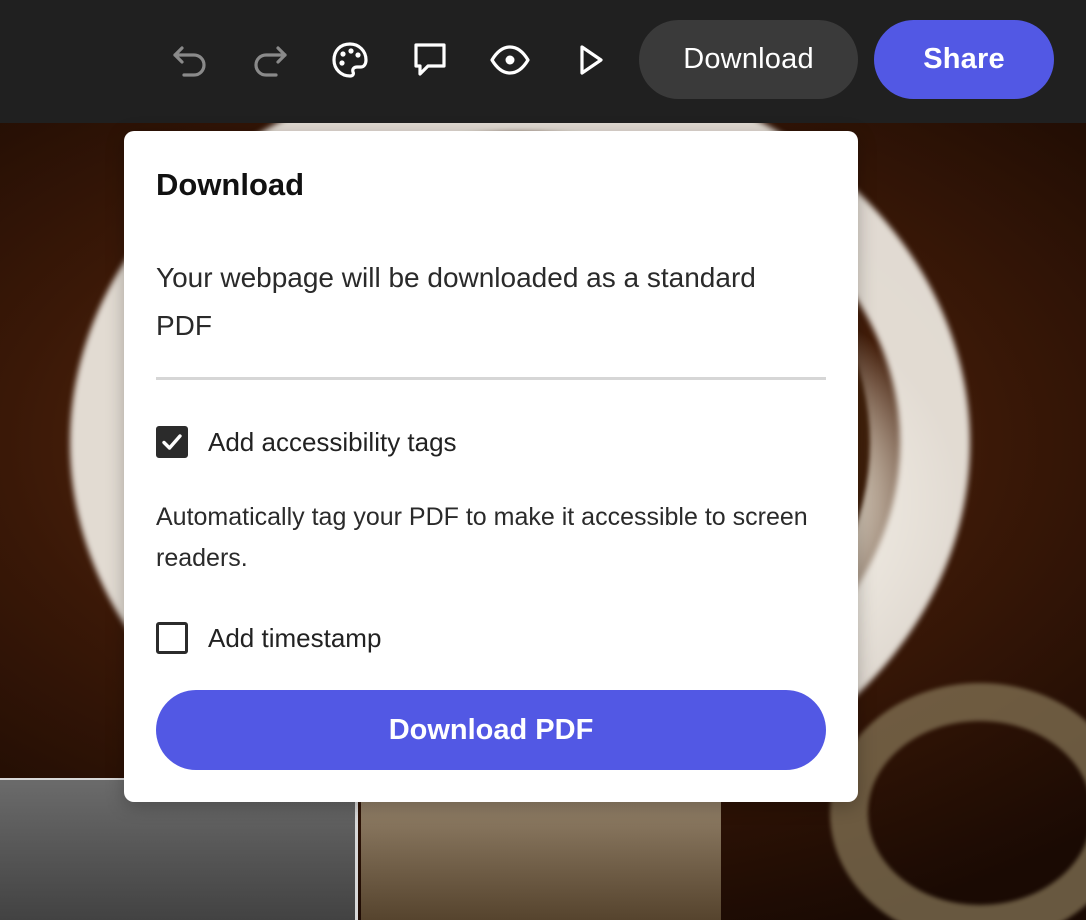 This screenshot has width=1086, height=920. What do you see at coordinates (332, 441) in the screenshot?
I see `accessibility-tags-label: Add accessibility tags` at bounding box center [332, 441].